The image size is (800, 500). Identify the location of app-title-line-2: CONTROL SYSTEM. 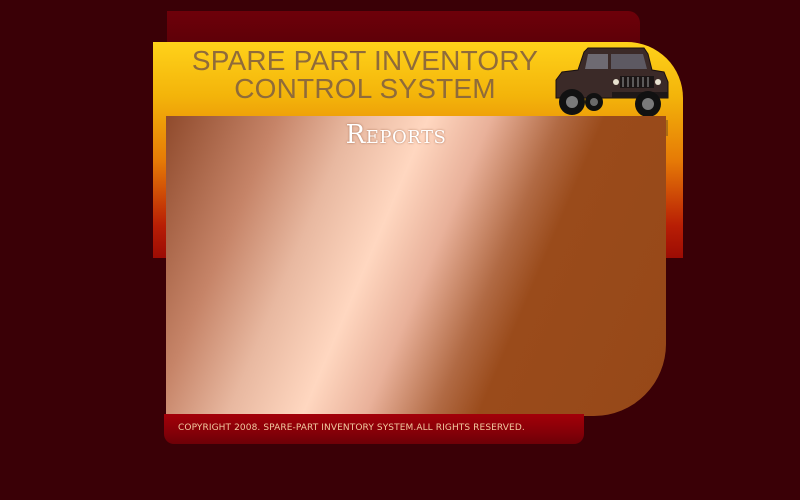
(365, 88).